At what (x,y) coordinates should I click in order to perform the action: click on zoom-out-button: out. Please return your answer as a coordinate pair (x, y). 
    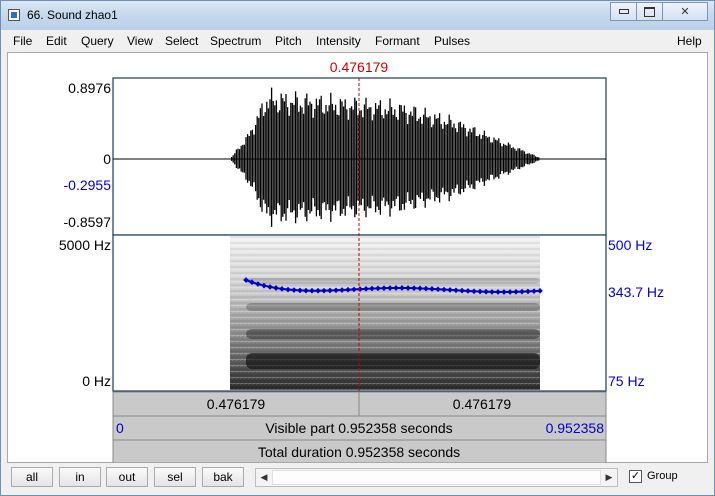
    Looking at the image, I should click on (127, 477).